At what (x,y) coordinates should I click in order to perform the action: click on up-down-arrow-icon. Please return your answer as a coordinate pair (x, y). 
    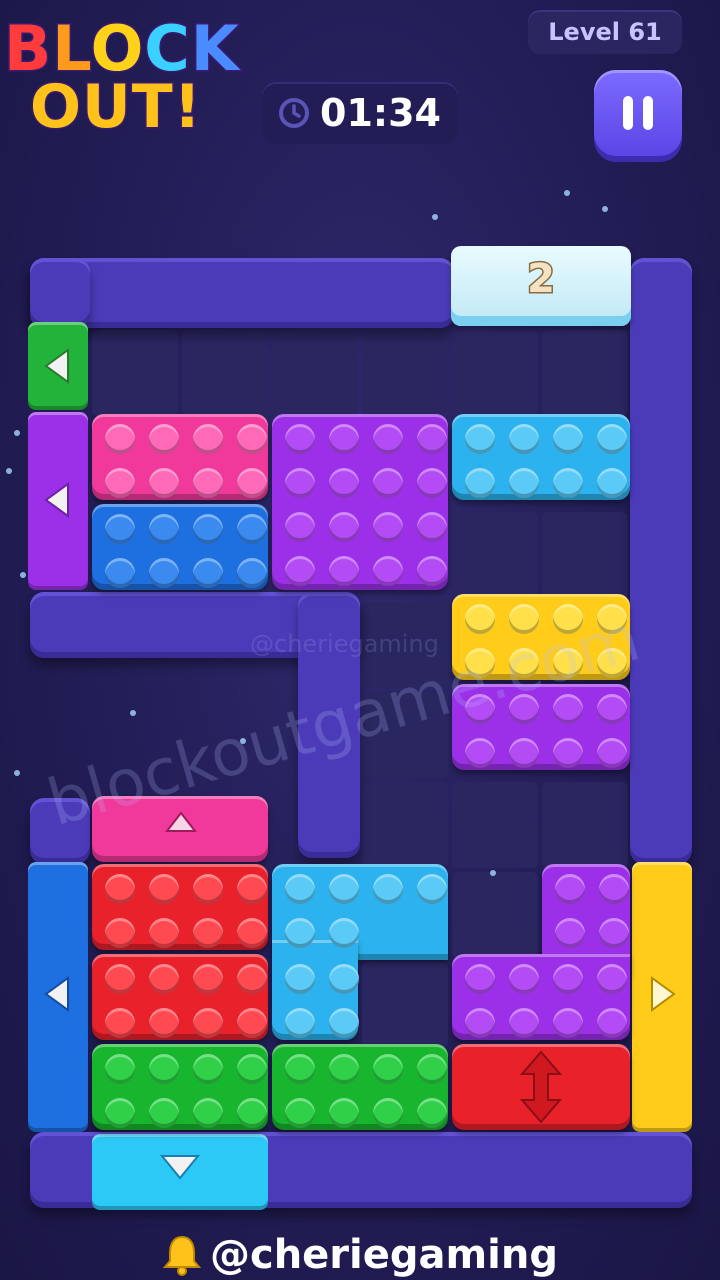
    Looking at the image, I should click on (541, 1087).